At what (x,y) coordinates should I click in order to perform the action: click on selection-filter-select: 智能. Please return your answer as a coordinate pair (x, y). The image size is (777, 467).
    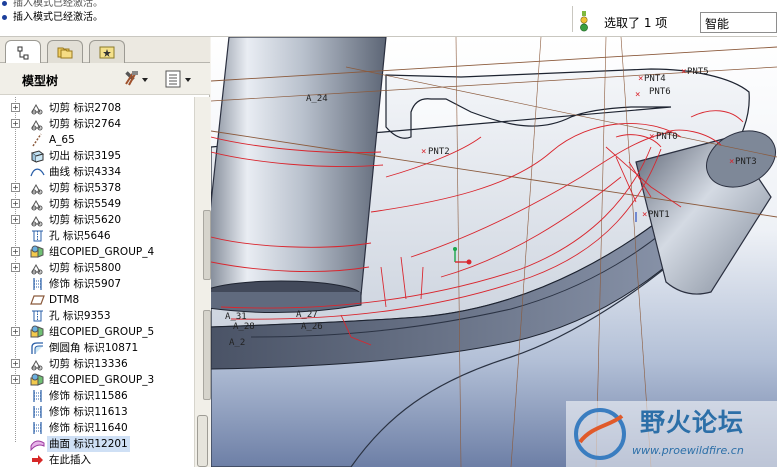
    Looking at the image, I should click on (738, 22).